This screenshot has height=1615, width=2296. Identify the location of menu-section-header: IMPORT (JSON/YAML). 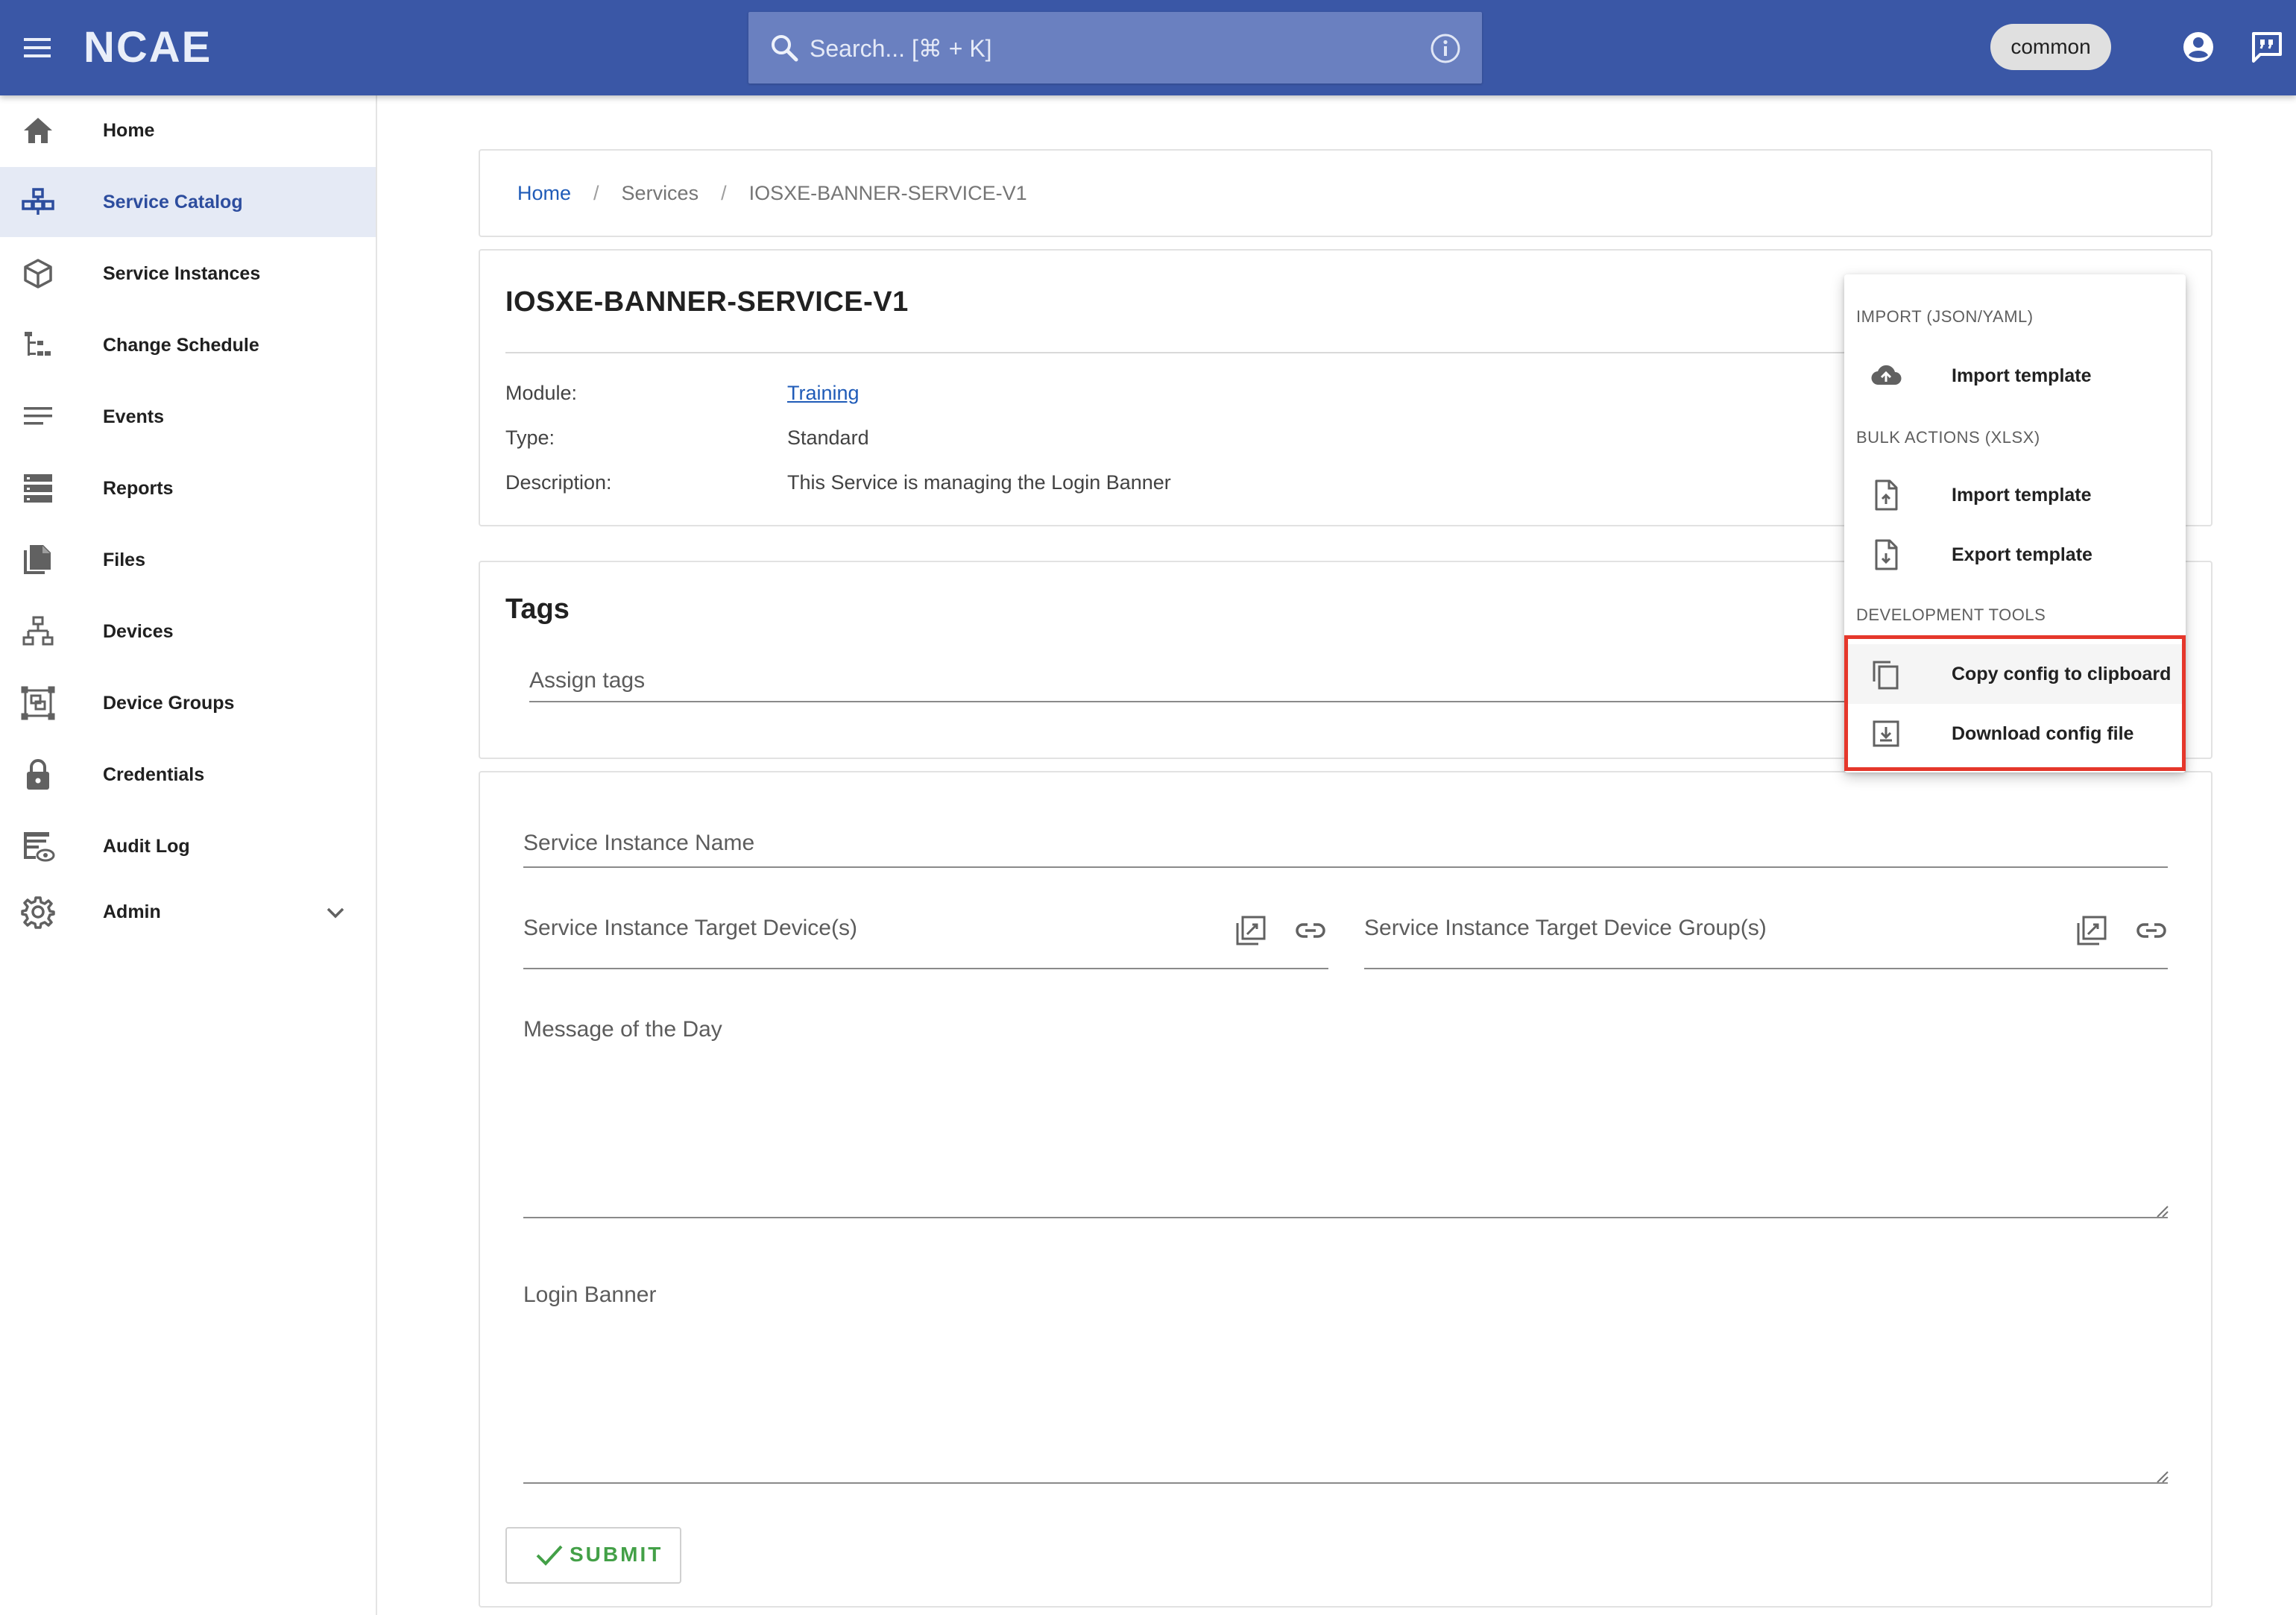
(1945, 316).